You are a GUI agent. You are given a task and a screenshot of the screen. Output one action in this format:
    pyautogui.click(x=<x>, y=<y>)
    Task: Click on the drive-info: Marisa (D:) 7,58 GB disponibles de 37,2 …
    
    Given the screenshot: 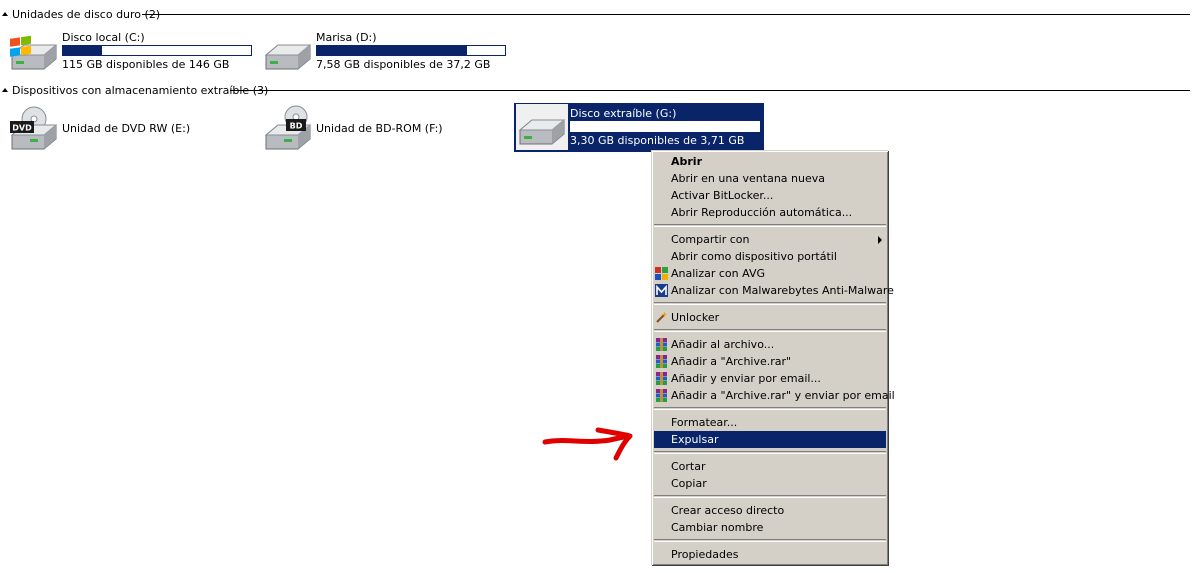 What is the action you would take?
    pyautogui.click(x=410, y=52)
    